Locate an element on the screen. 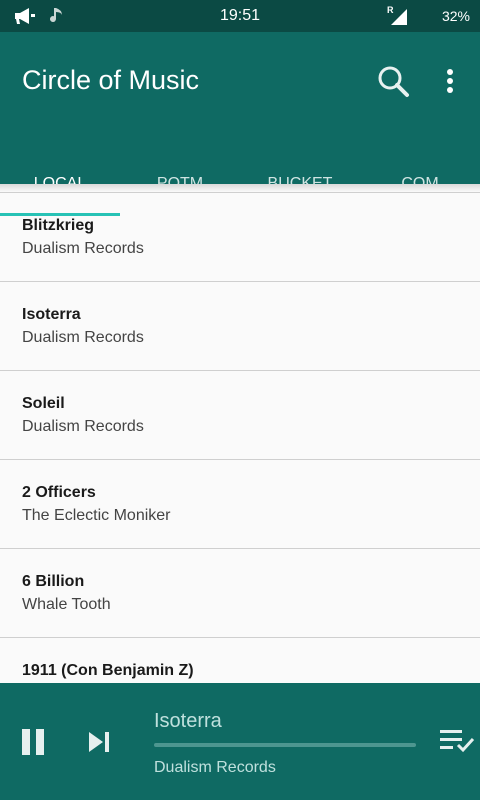 The width and height of the screenshot is (480, 800). status-time: 19:51 is located at coordinates (240, 15).